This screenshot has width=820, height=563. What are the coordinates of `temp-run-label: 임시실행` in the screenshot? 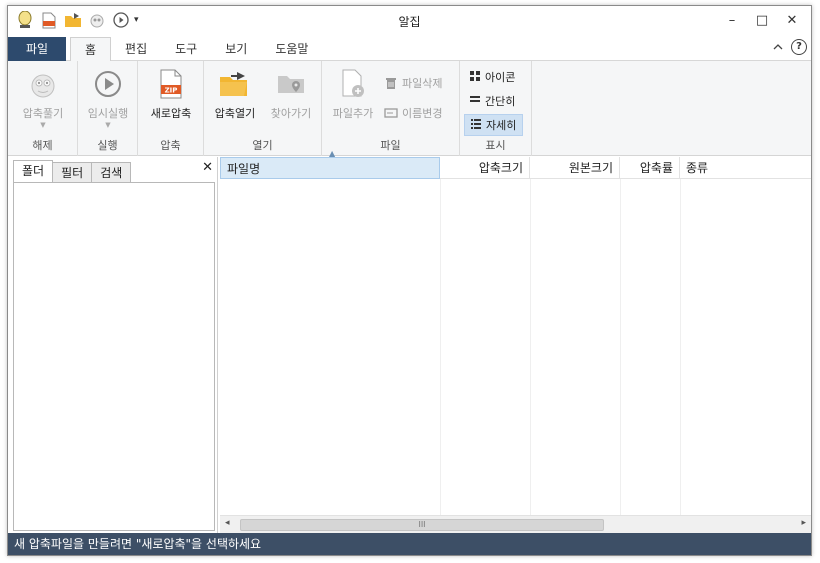 It's located at (108, 113).